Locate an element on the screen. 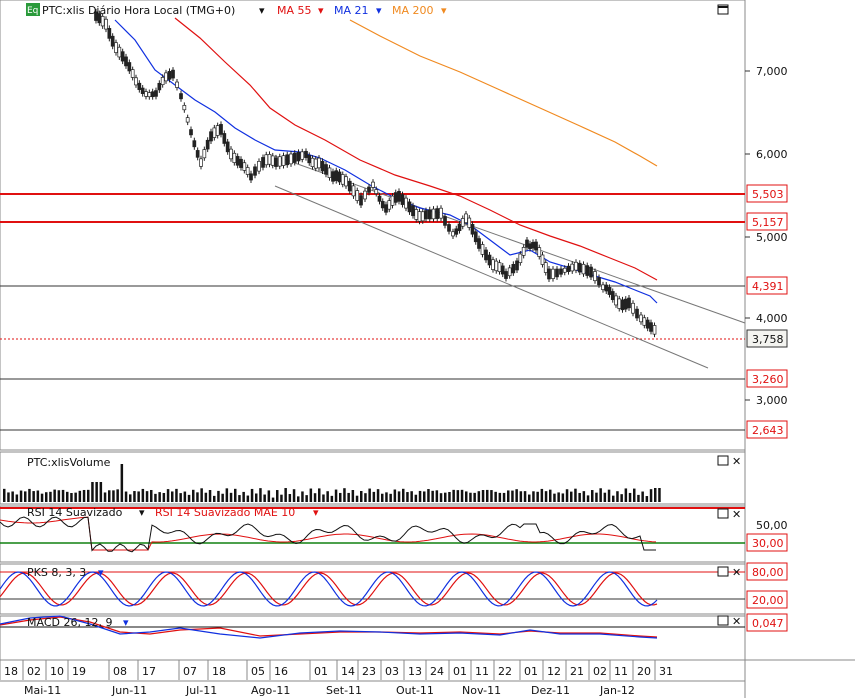 This screenshot has width=855, height=698. rsi-dropdown-icon: ▾ is located at coordinates (142, 512).